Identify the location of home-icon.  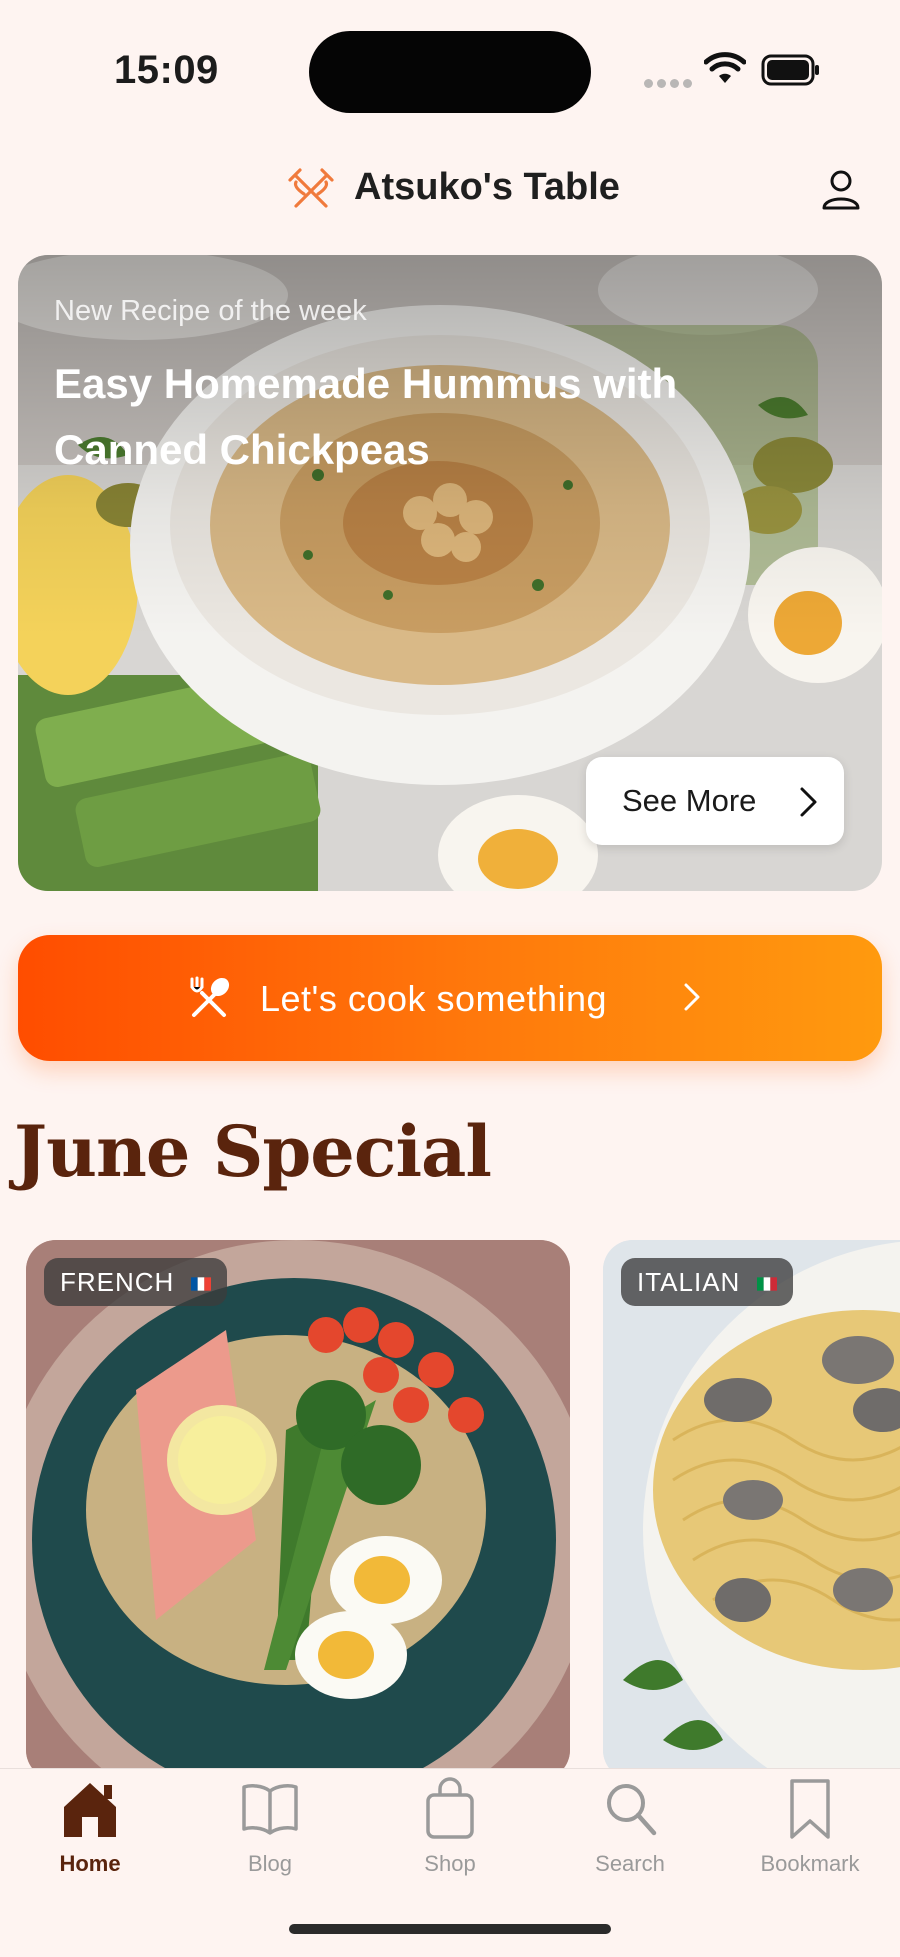
(90, 1810).